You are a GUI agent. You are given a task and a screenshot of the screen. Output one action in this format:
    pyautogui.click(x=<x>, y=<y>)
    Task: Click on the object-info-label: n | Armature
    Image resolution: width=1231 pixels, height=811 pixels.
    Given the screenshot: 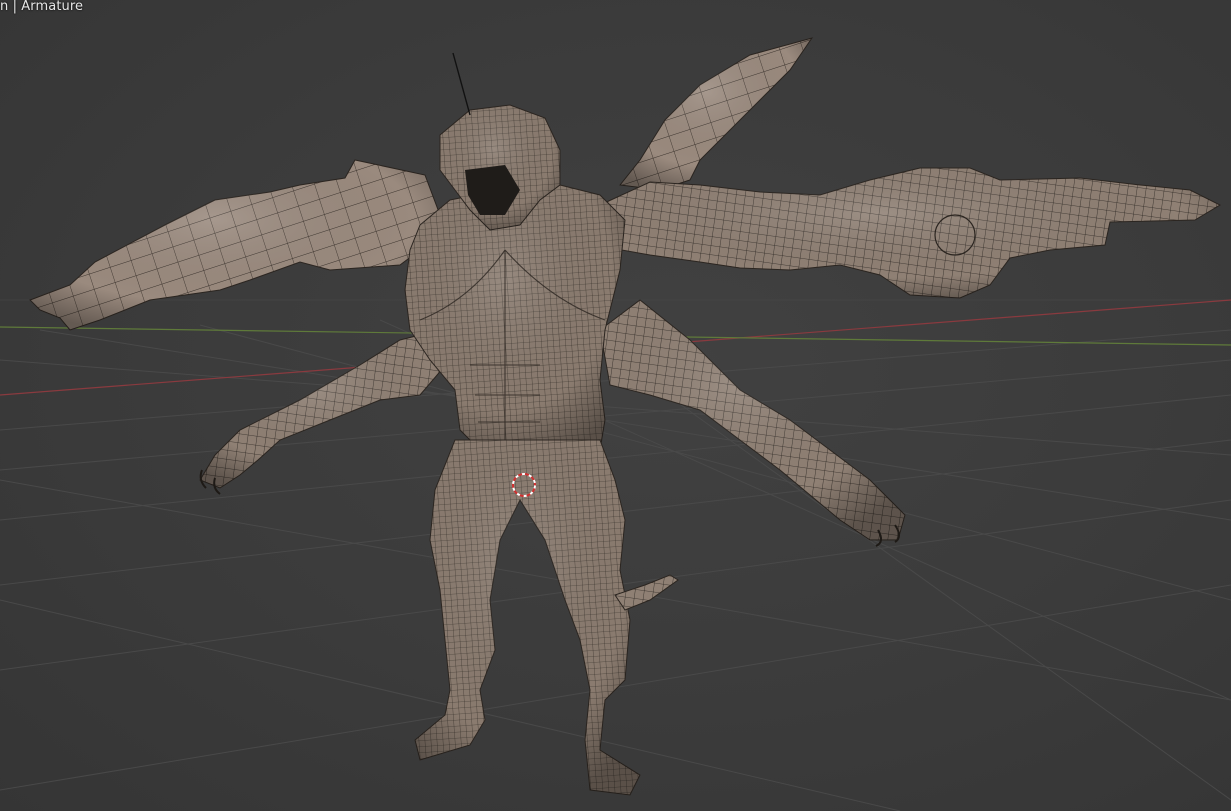 What is the action you would take?
    pyautogui.click(x=42, y=7)
    